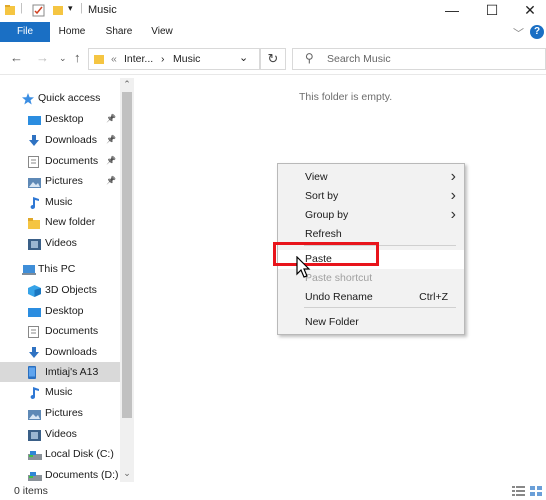 The height and width of the screenshot is (500, 546). What do you see at coordinates (537, 32) in the screenshot?
I see `help-icon: ?` at bounding box center [537, 32].